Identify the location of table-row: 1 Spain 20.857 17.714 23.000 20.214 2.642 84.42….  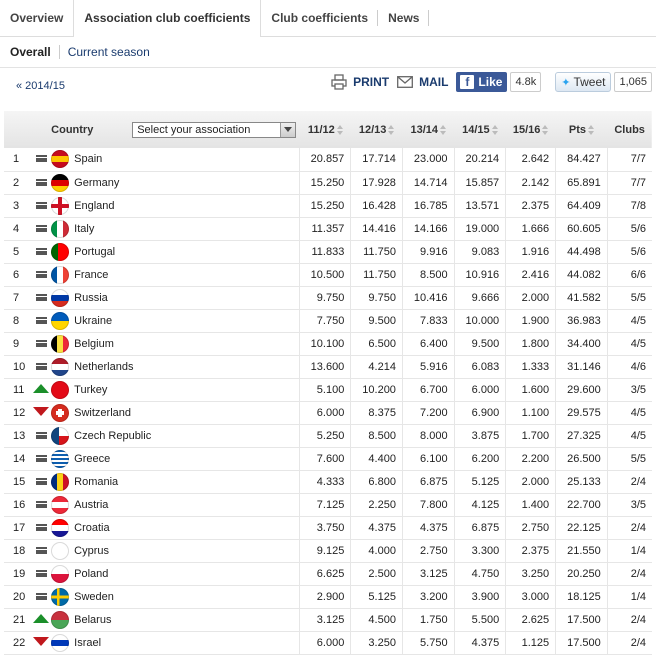
(328, 159).